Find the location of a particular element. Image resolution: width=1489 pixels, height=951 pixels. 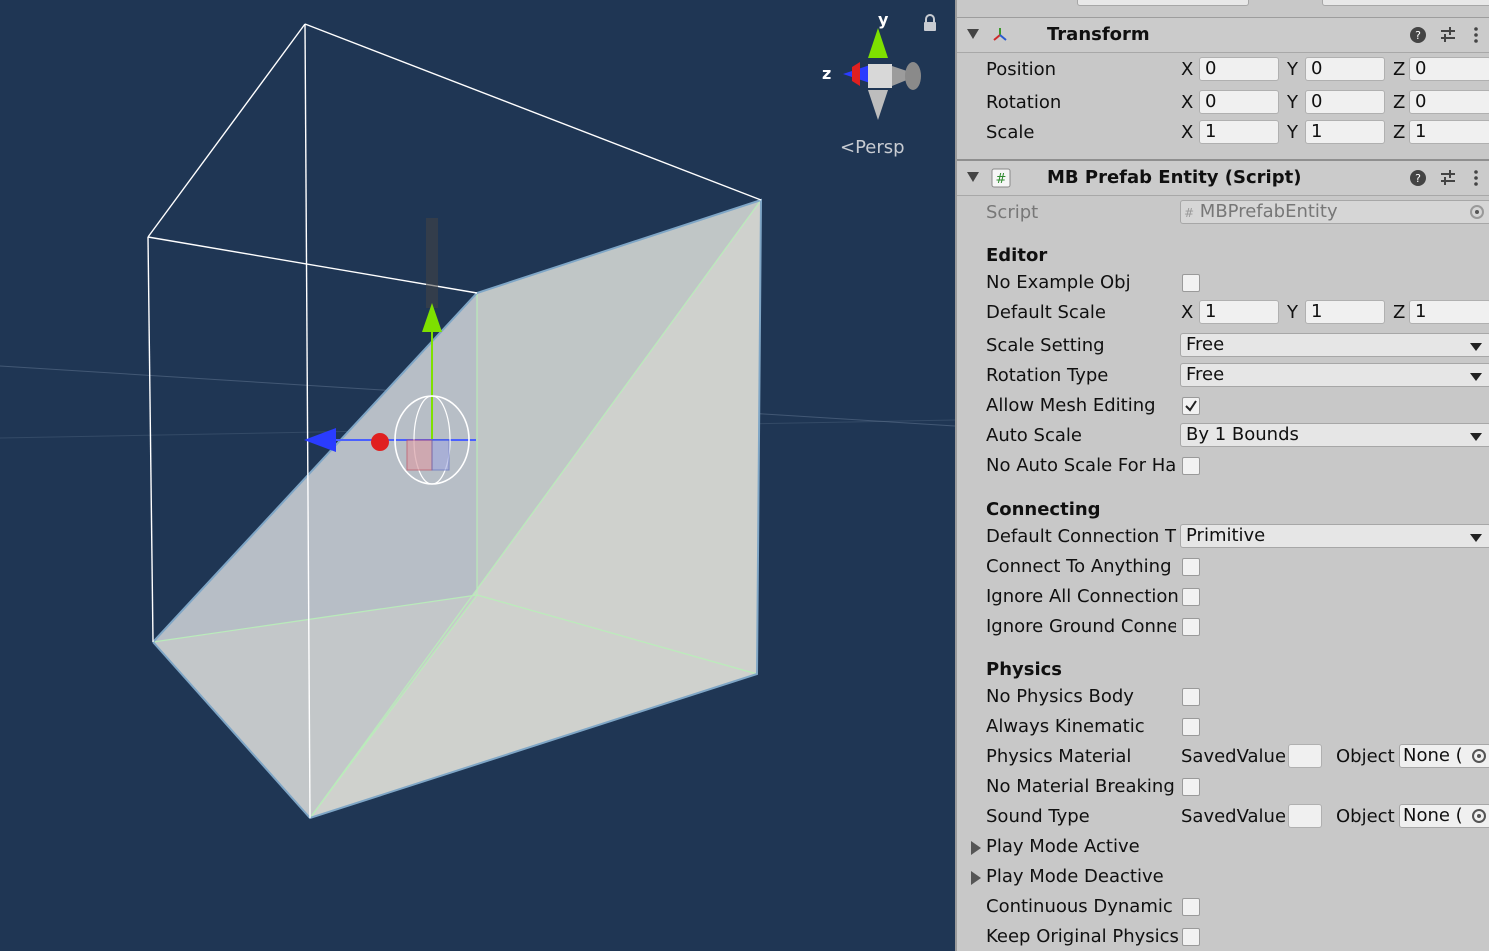

allow-mesh-editing-row: Allow Mesh Editing is located at coordinates (1223, 406).